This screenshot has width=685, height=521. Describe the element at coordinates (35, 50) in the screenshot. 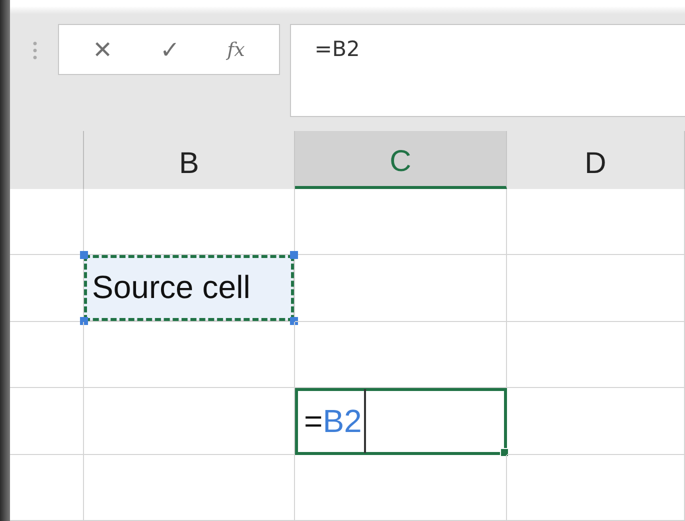

I see `grip-handle` at that location.